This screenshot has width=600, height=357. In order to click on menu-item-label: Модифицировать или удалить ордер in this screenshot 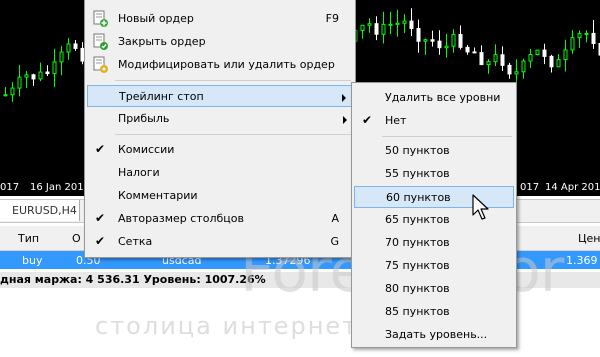, I will do `click(226, 64)`.